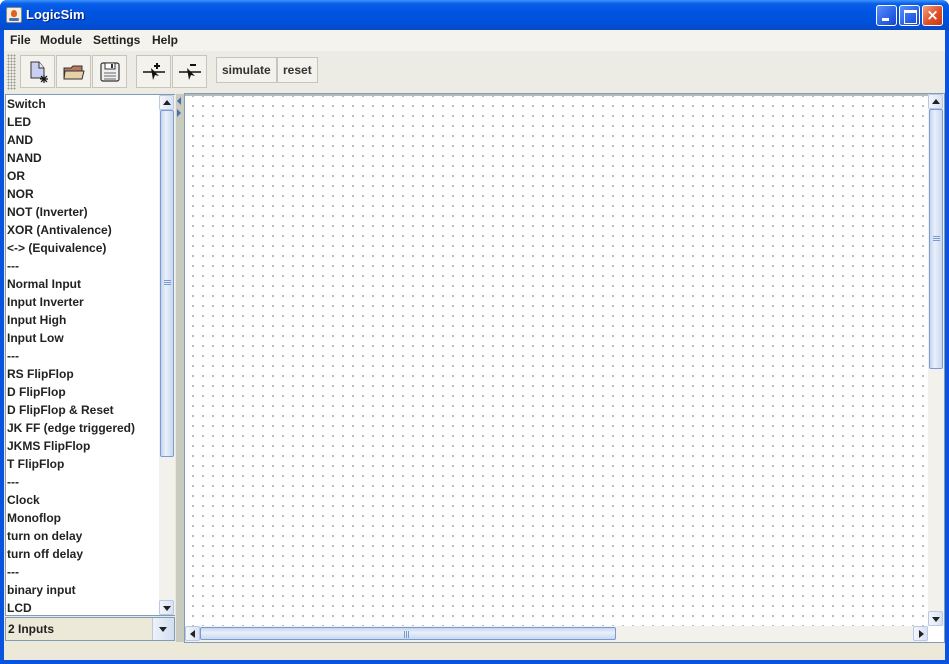 The width and height of the screenshot is (949, 664). Describe the element at coordinates (11, 72) in the screenshot. I see `toolbar-grip` at that location.